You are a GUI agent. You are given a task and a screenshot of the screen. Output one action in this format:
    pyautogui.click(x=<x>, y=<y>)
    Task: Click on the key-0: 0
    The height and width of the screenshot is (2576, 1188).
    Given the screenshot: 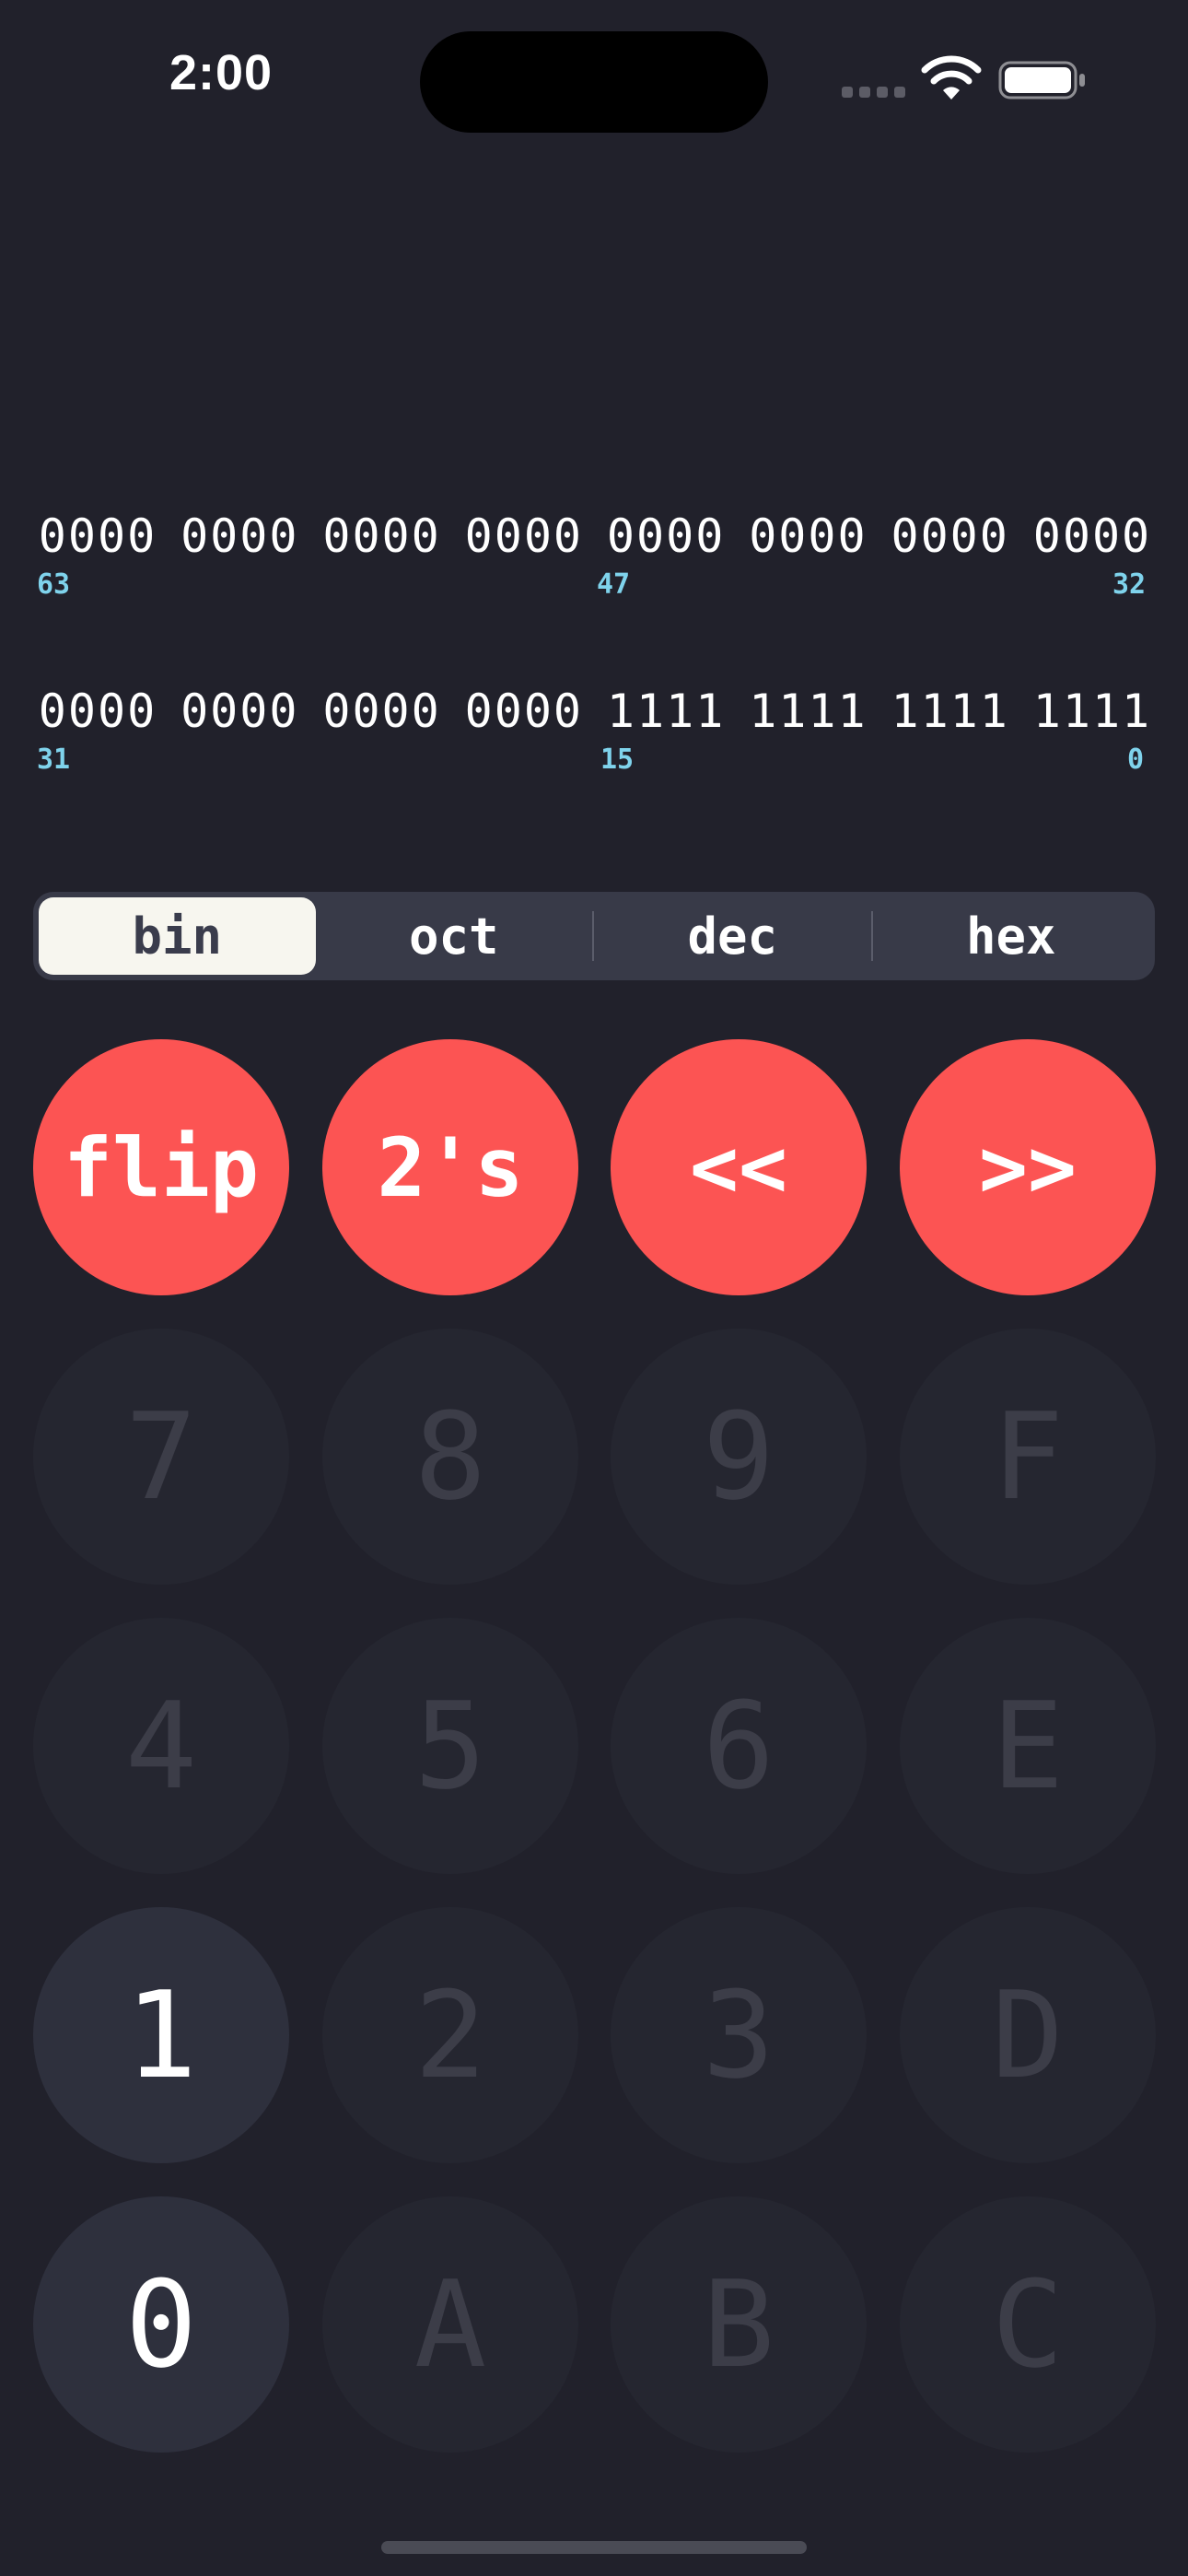 What is the action you would take?
    pyautogui.click(x=161, y=2324)
    